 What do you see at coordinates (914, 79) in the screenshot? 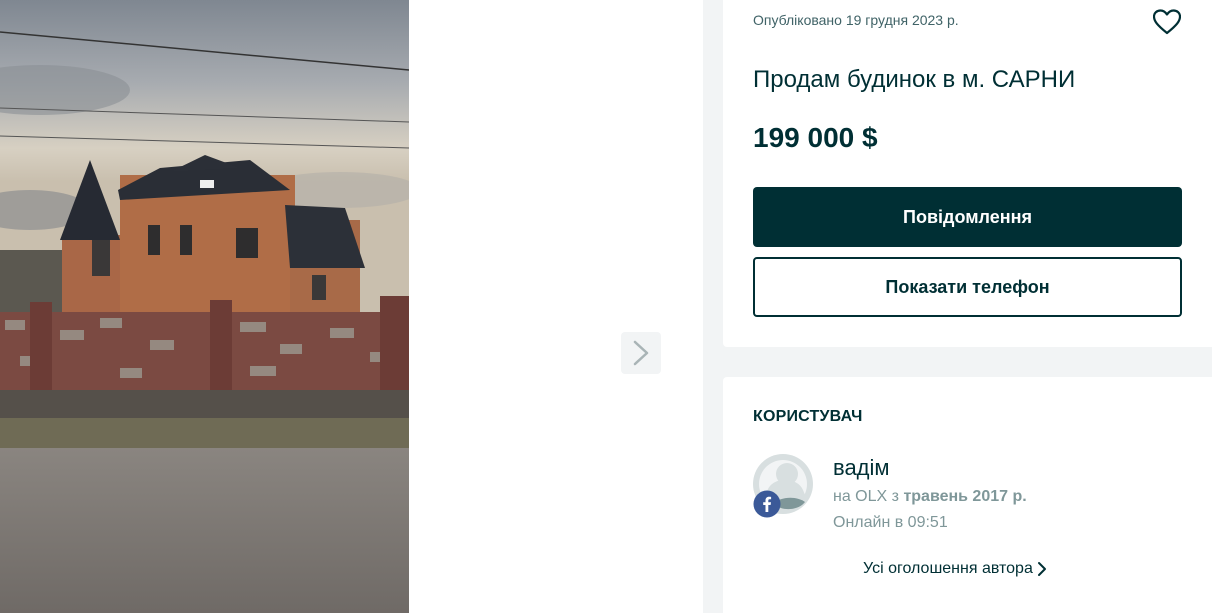
I see `listing-title: Продам будинок в м. САРНИ` at bounding box center [914, 79].